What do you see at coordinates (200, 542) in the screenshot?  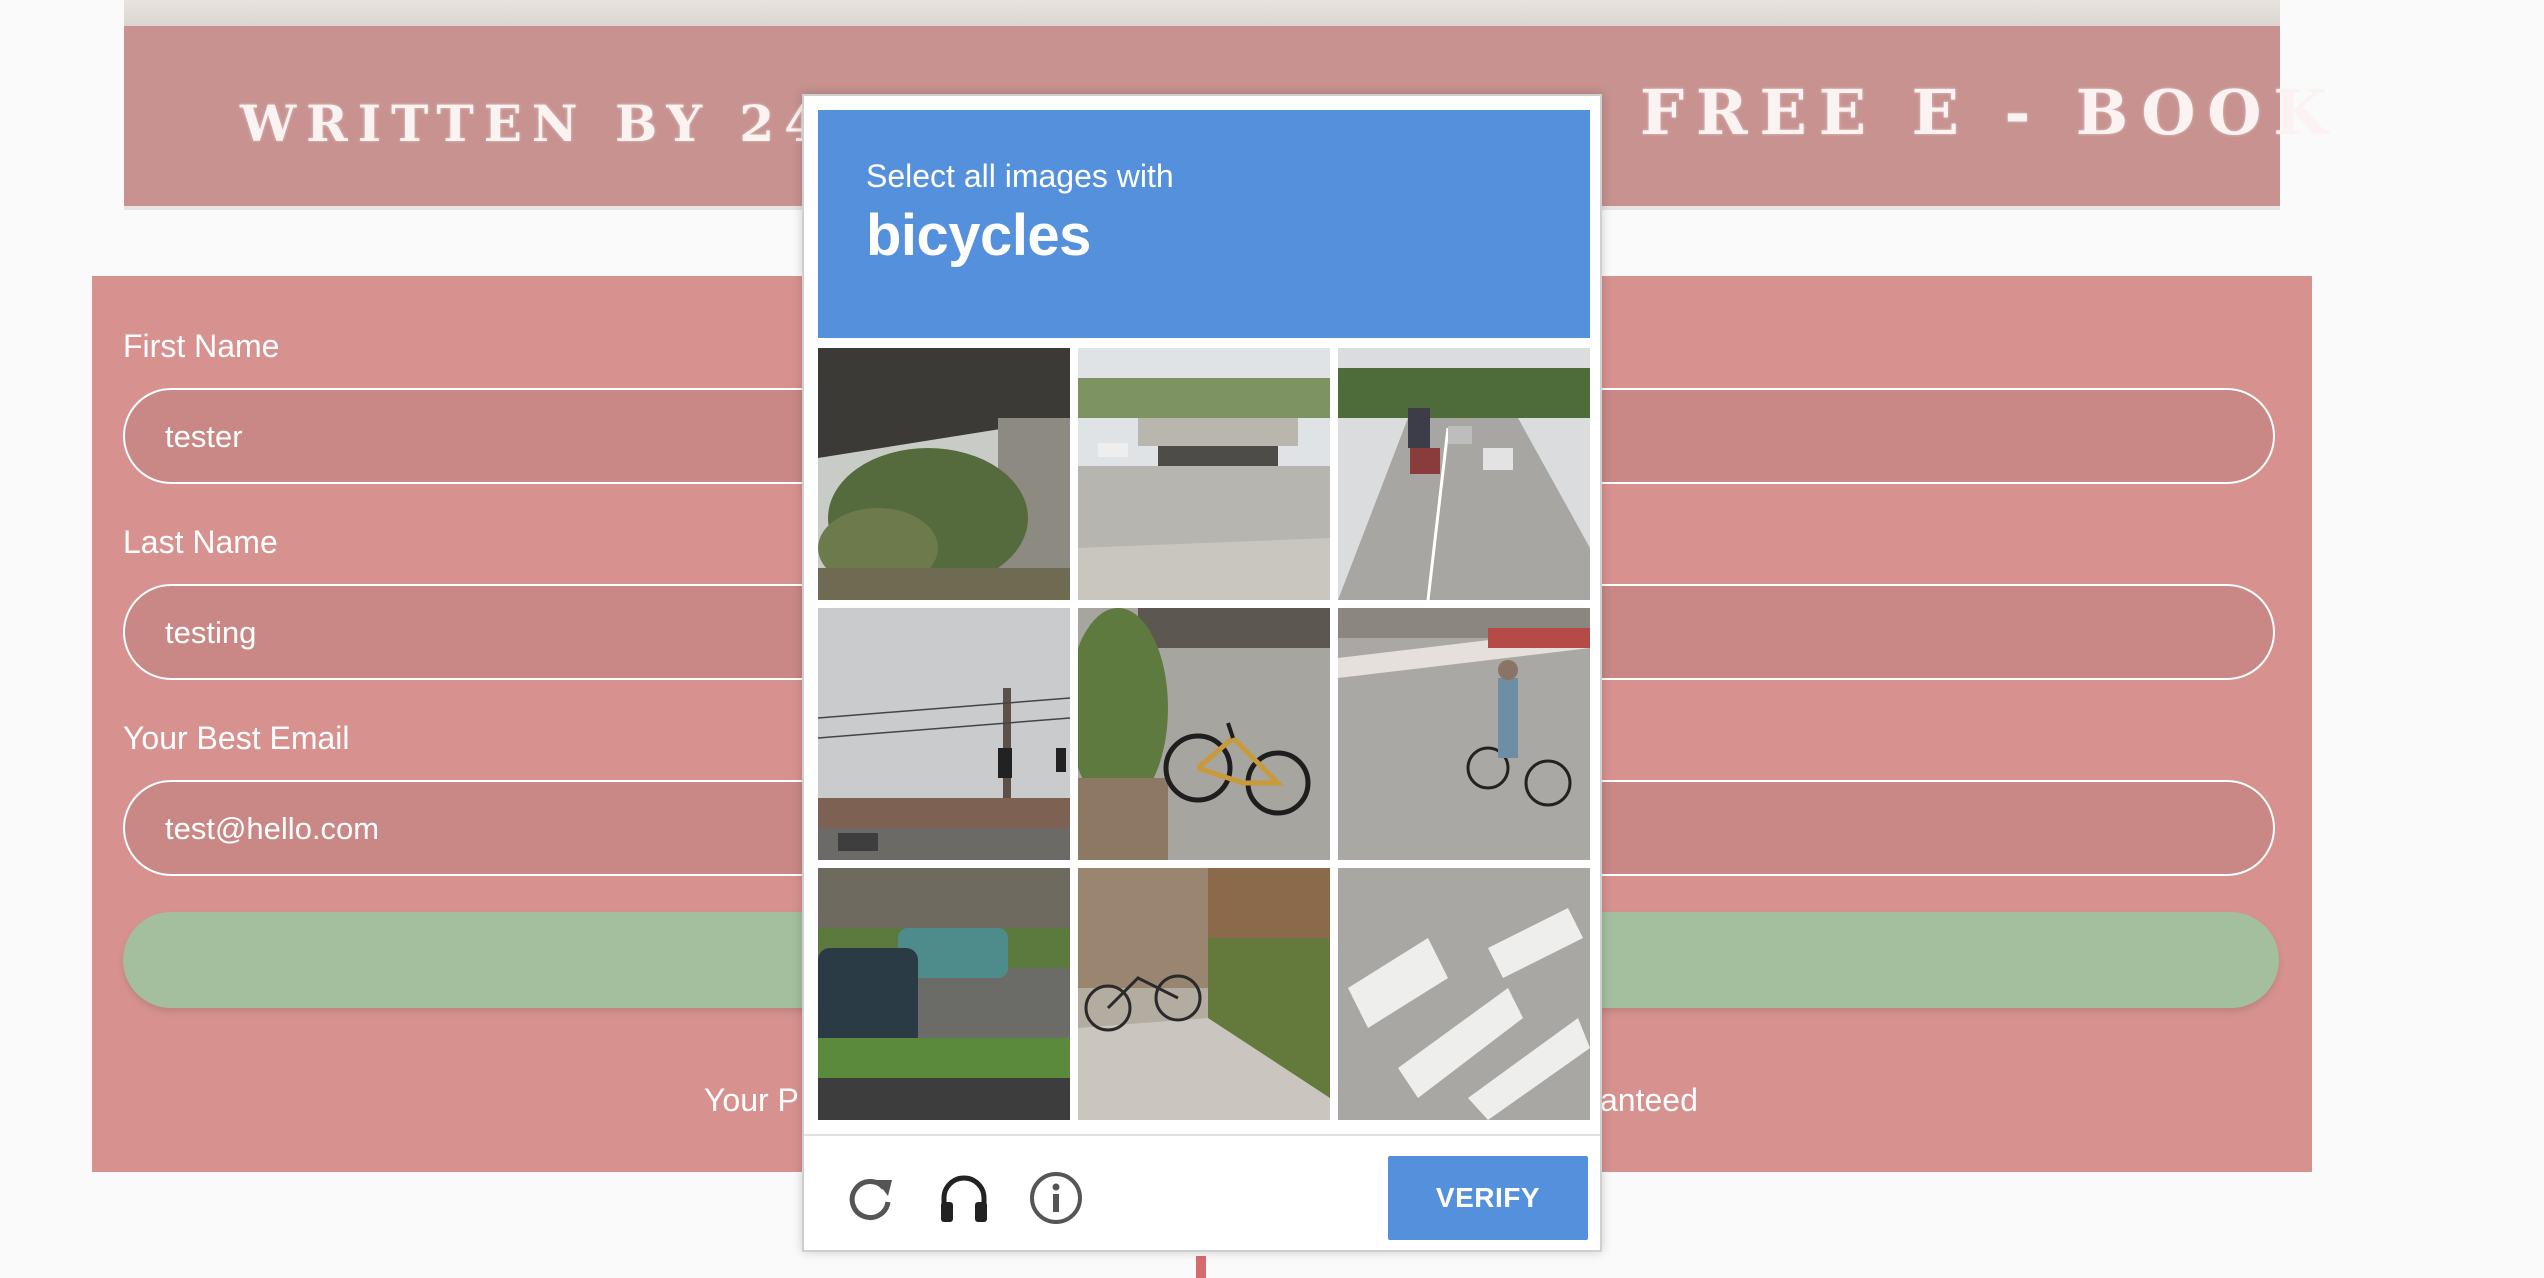 I see `last-name-label: Last Name` at bounding box center [200, 542].